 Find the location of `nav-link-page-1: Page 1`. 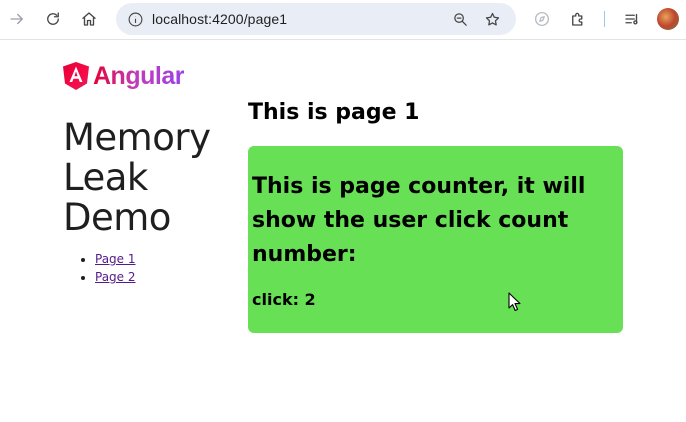

nav-link-page-1: Page 1 is located at coordinates (115, 259).